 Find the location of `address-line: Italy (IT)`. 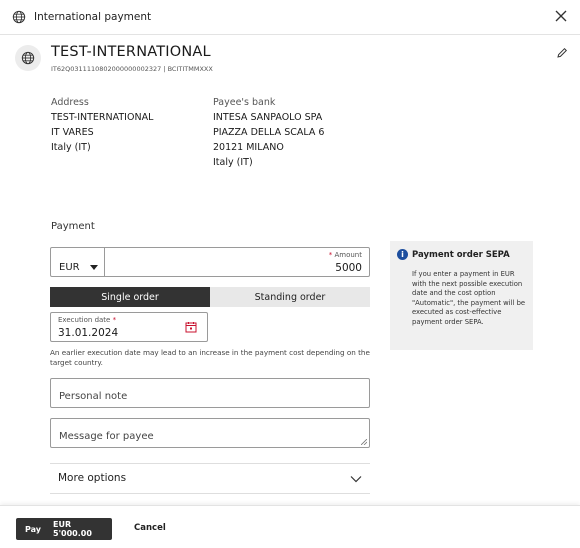

address-line: Italy (IT) is located at coordinates (71, 147).